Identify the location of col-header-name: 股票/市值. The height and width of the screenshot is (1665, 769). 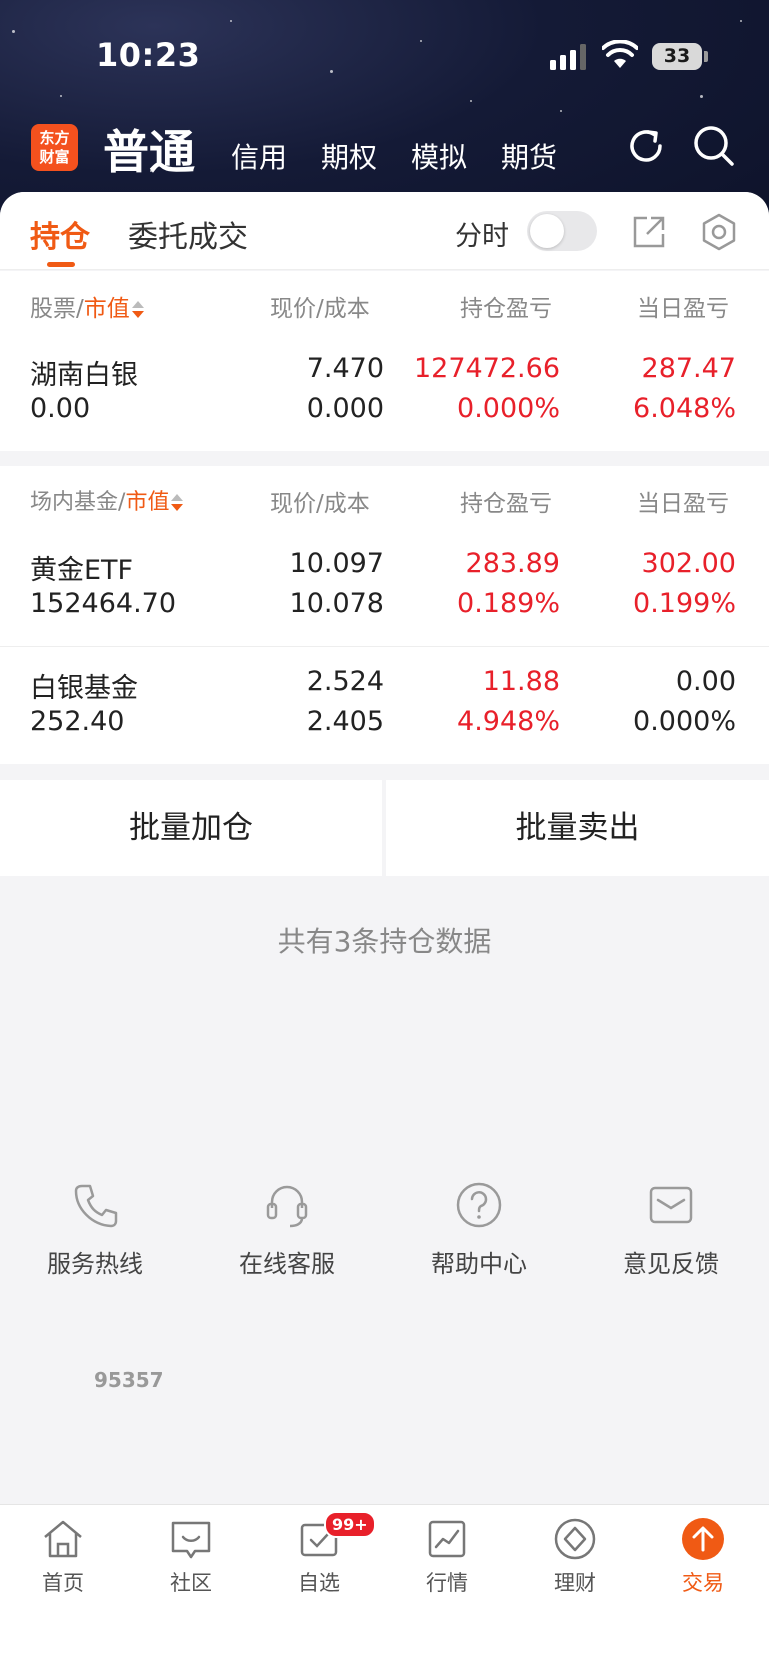
(87, 306).